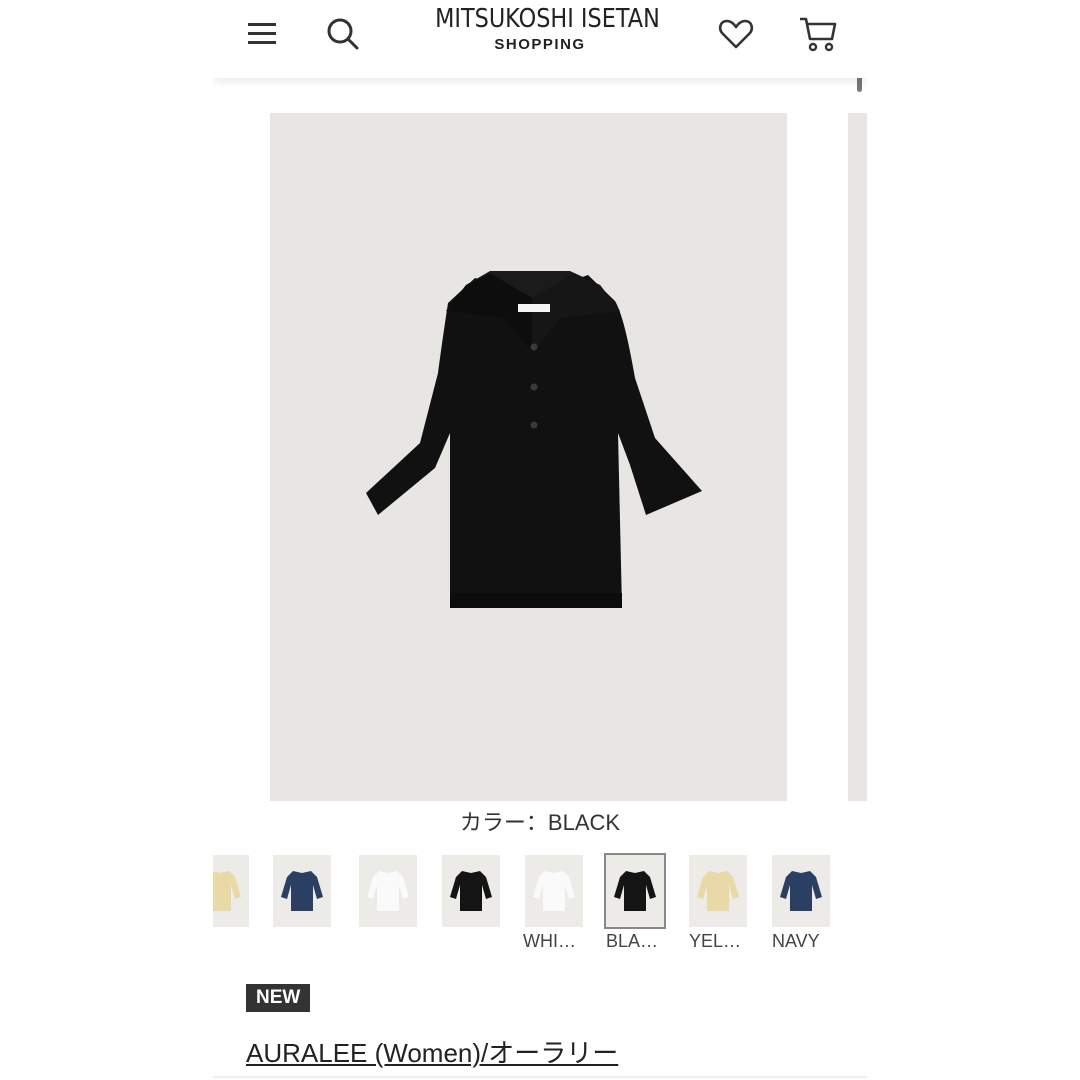 Image resolution: width=1080 pixels, height=1080 pixels. I want to click on search-button, so click(343, 34).